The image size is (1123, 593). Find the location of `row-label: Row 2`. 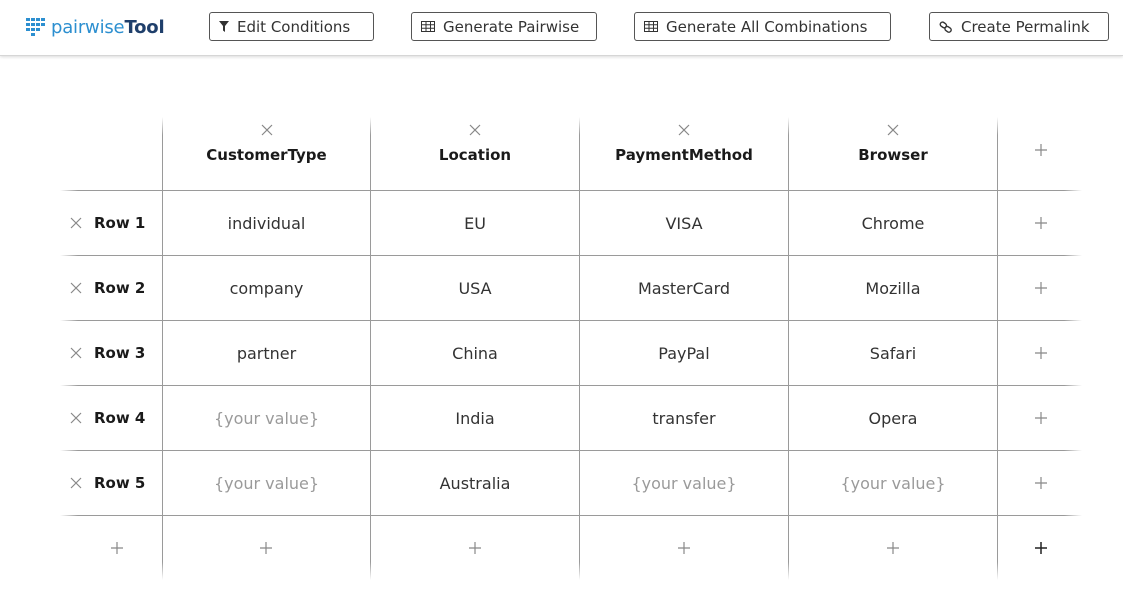

row-label: Row 2 is located at coordinates (120, 288).